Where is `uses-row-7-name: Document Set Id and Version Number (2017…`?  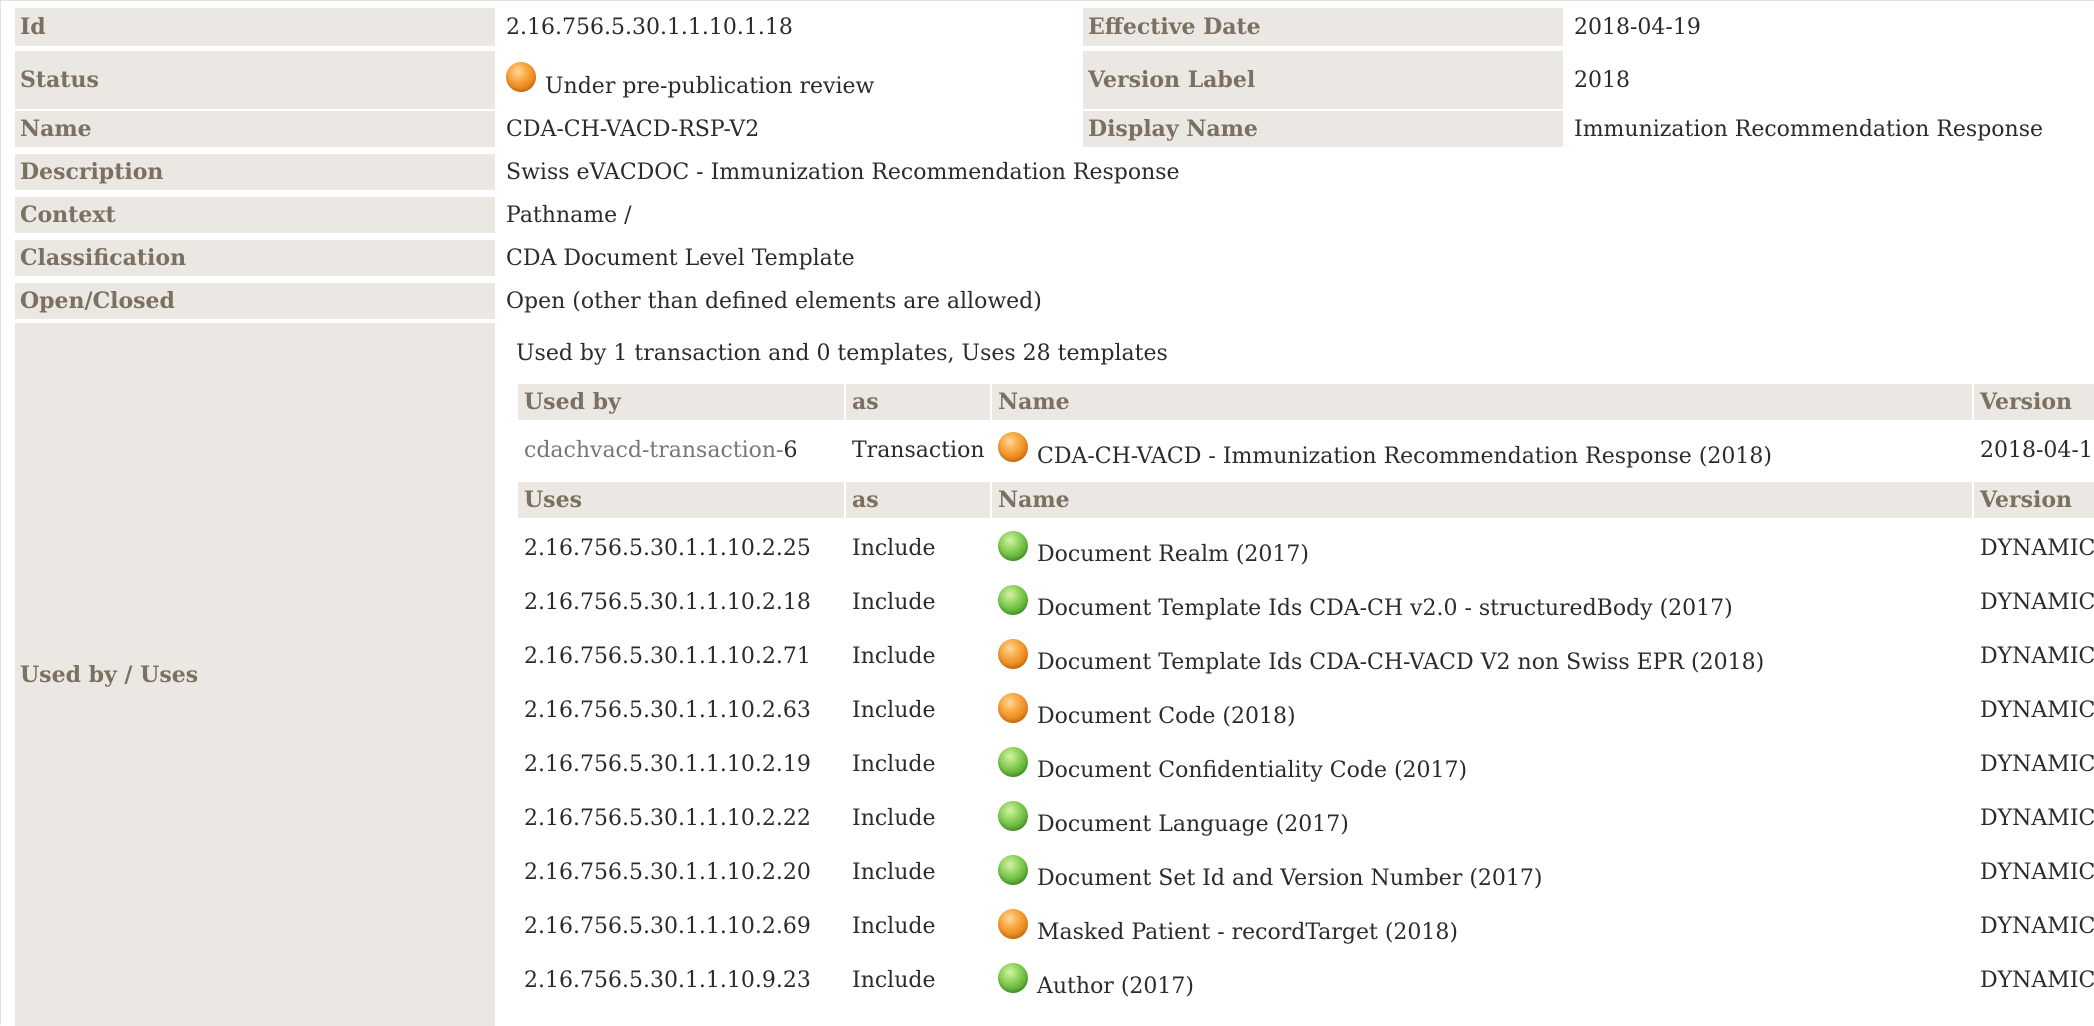 uses-row-7-name: Document Set Id and Version Number (2017… is located at coordinates (1482, 872).